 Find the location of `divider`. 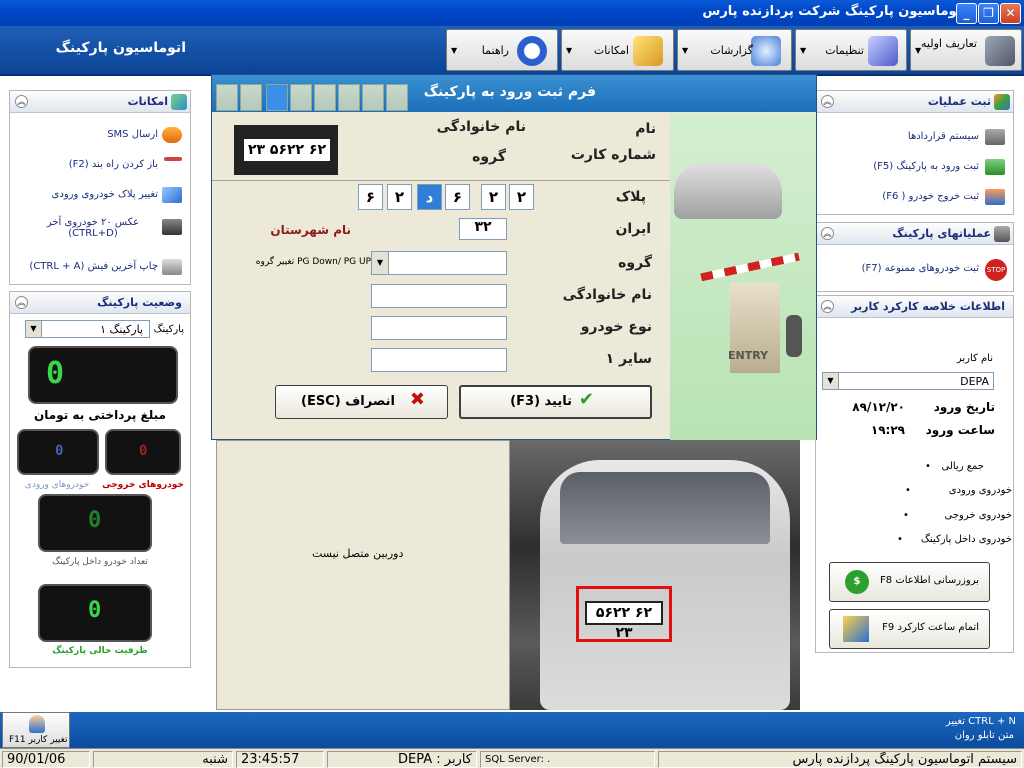

divider is located at coordinates (441, 180).